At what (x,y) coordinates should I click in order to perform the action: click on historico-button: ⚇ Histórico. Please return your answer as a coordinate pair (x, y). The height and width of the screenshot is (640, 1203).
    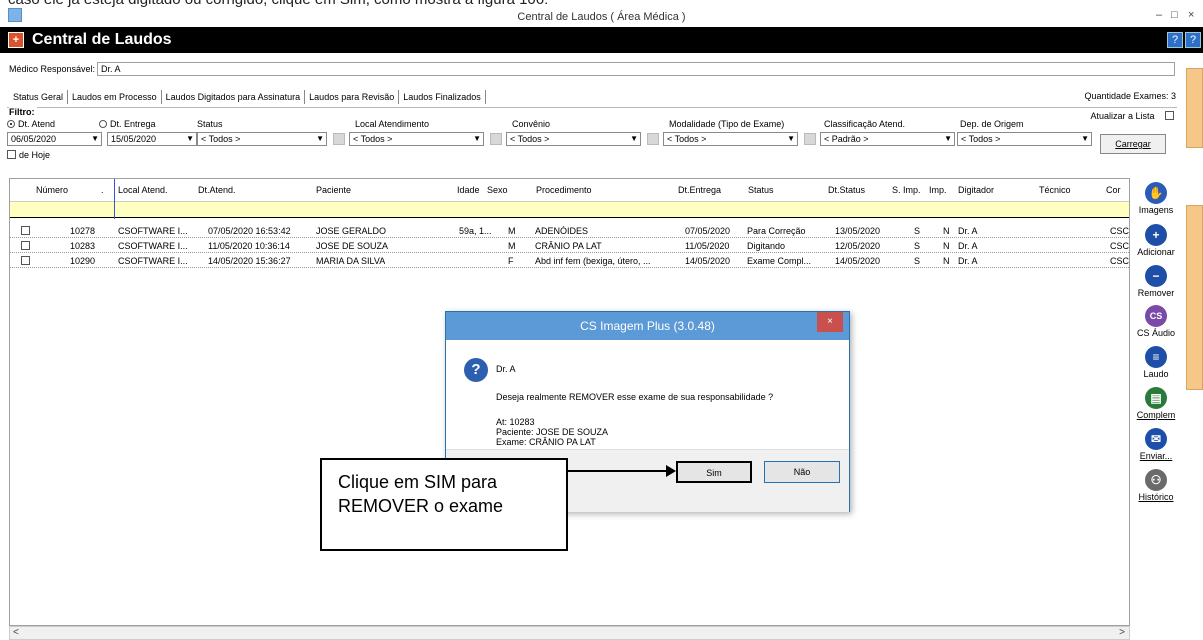
    Looking at the image, I should click on (1156, 485).